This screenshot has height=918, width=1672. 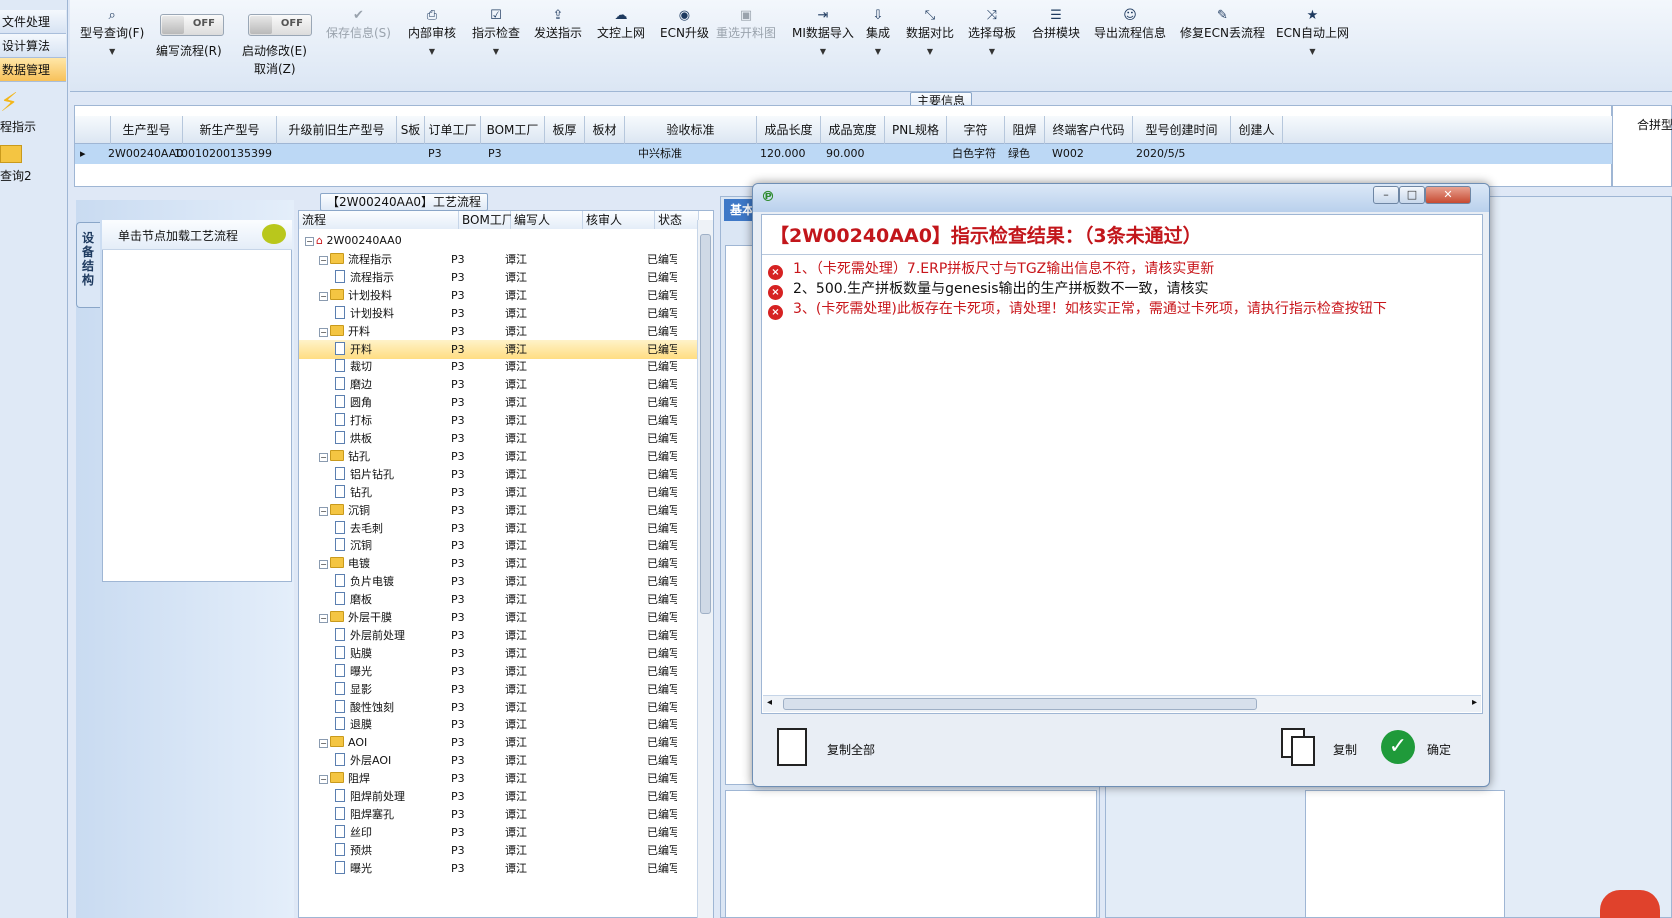 I want to click on tree-node: 预烘, so click(x=353, y=850).